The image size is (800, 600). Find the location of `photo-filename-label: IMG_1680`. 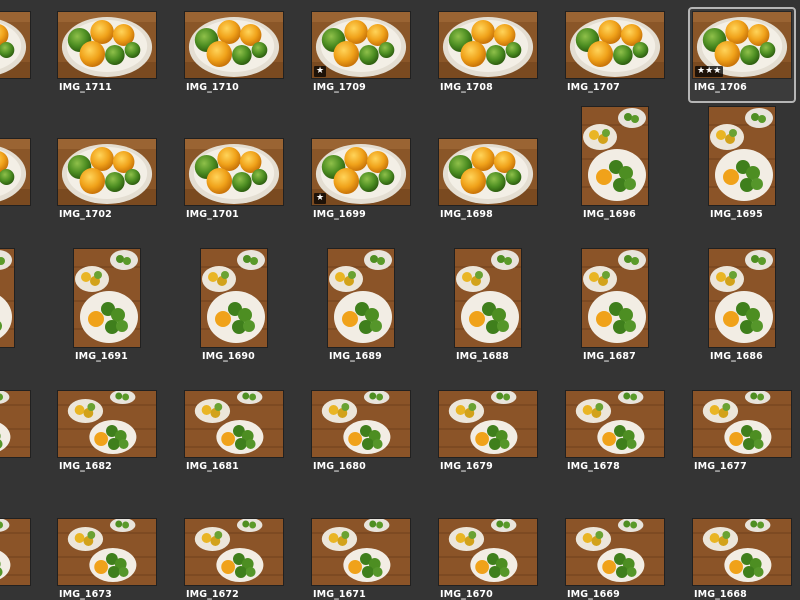

photo-filename-label: IMG_1680 is located at coordinates (339, 466).